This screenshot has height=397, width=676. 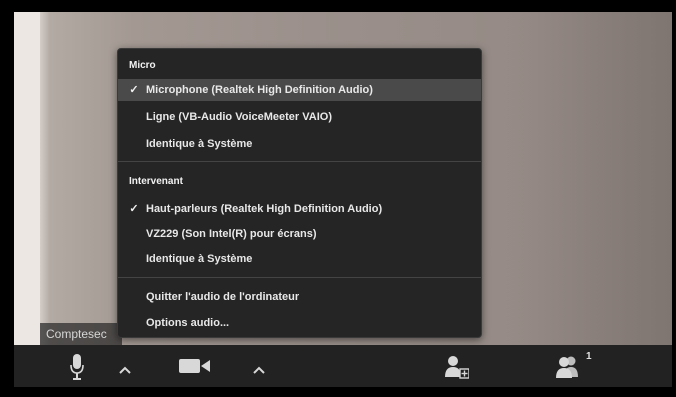 I want to click on video-camera-icon, so click(x=195, y=366).